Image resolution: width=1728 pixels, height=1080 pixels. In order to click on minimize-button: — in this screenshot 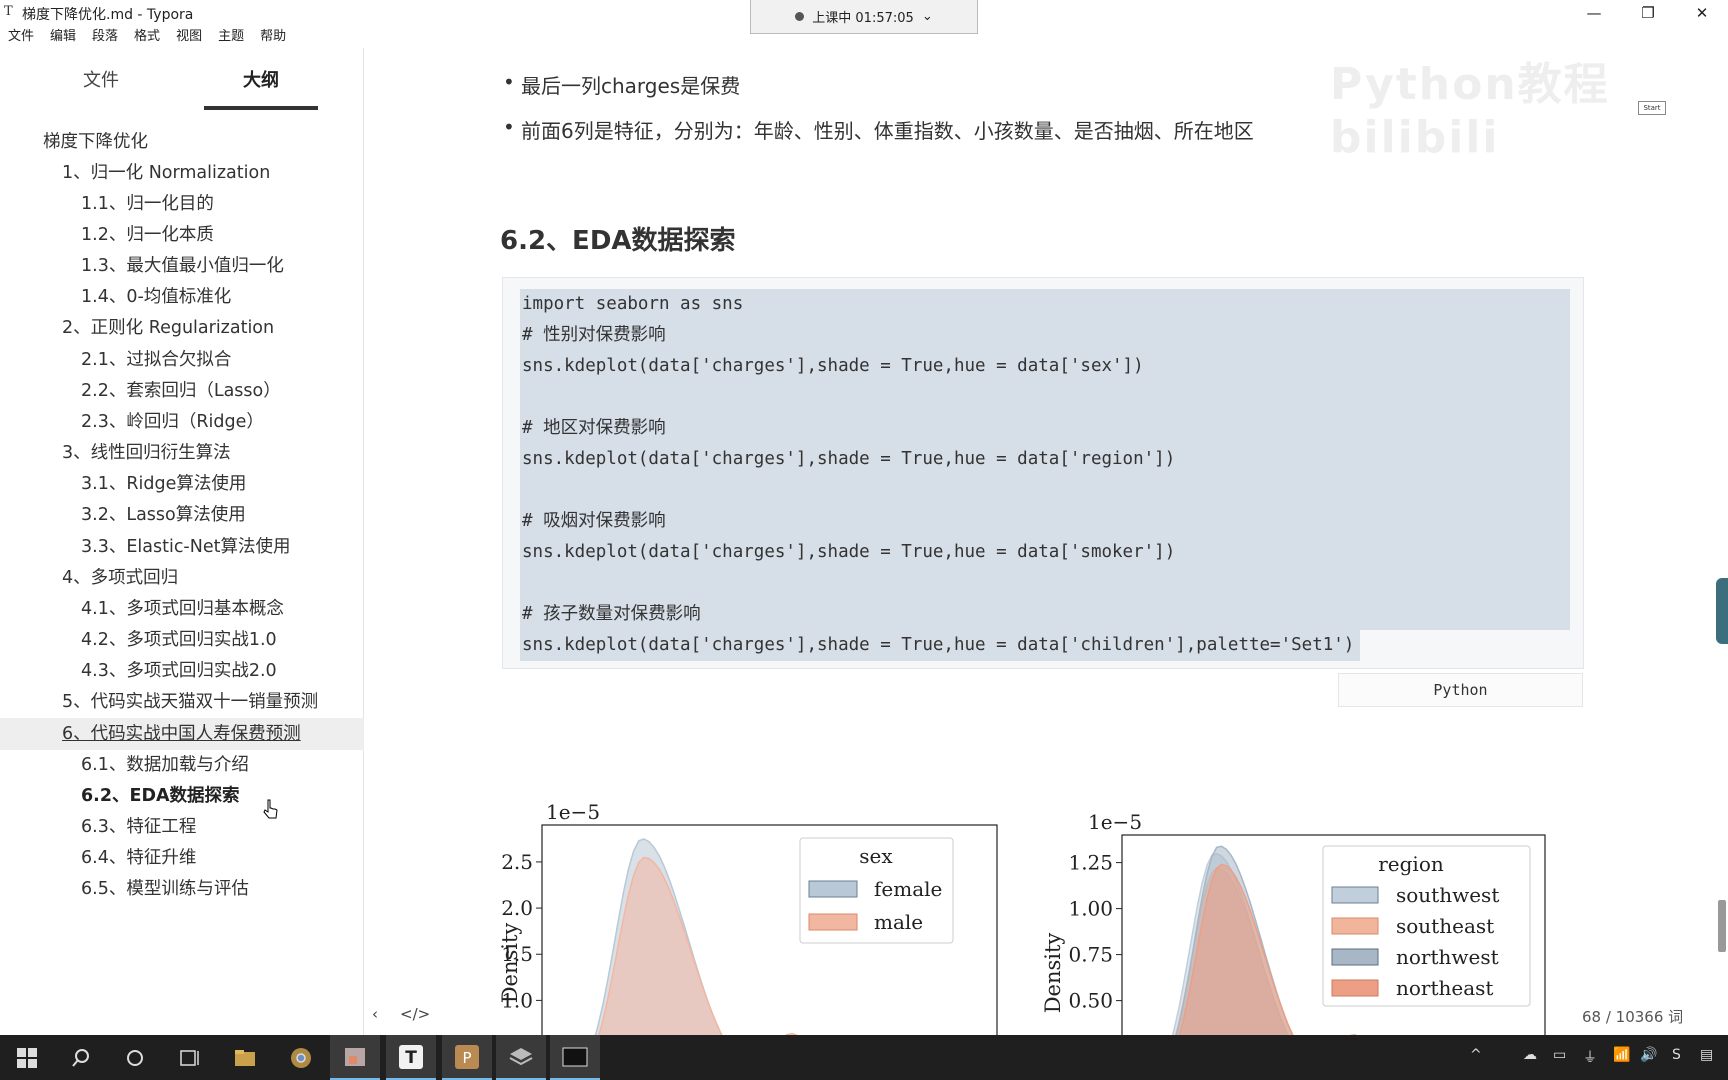, I will do `click(1594, 13)`.